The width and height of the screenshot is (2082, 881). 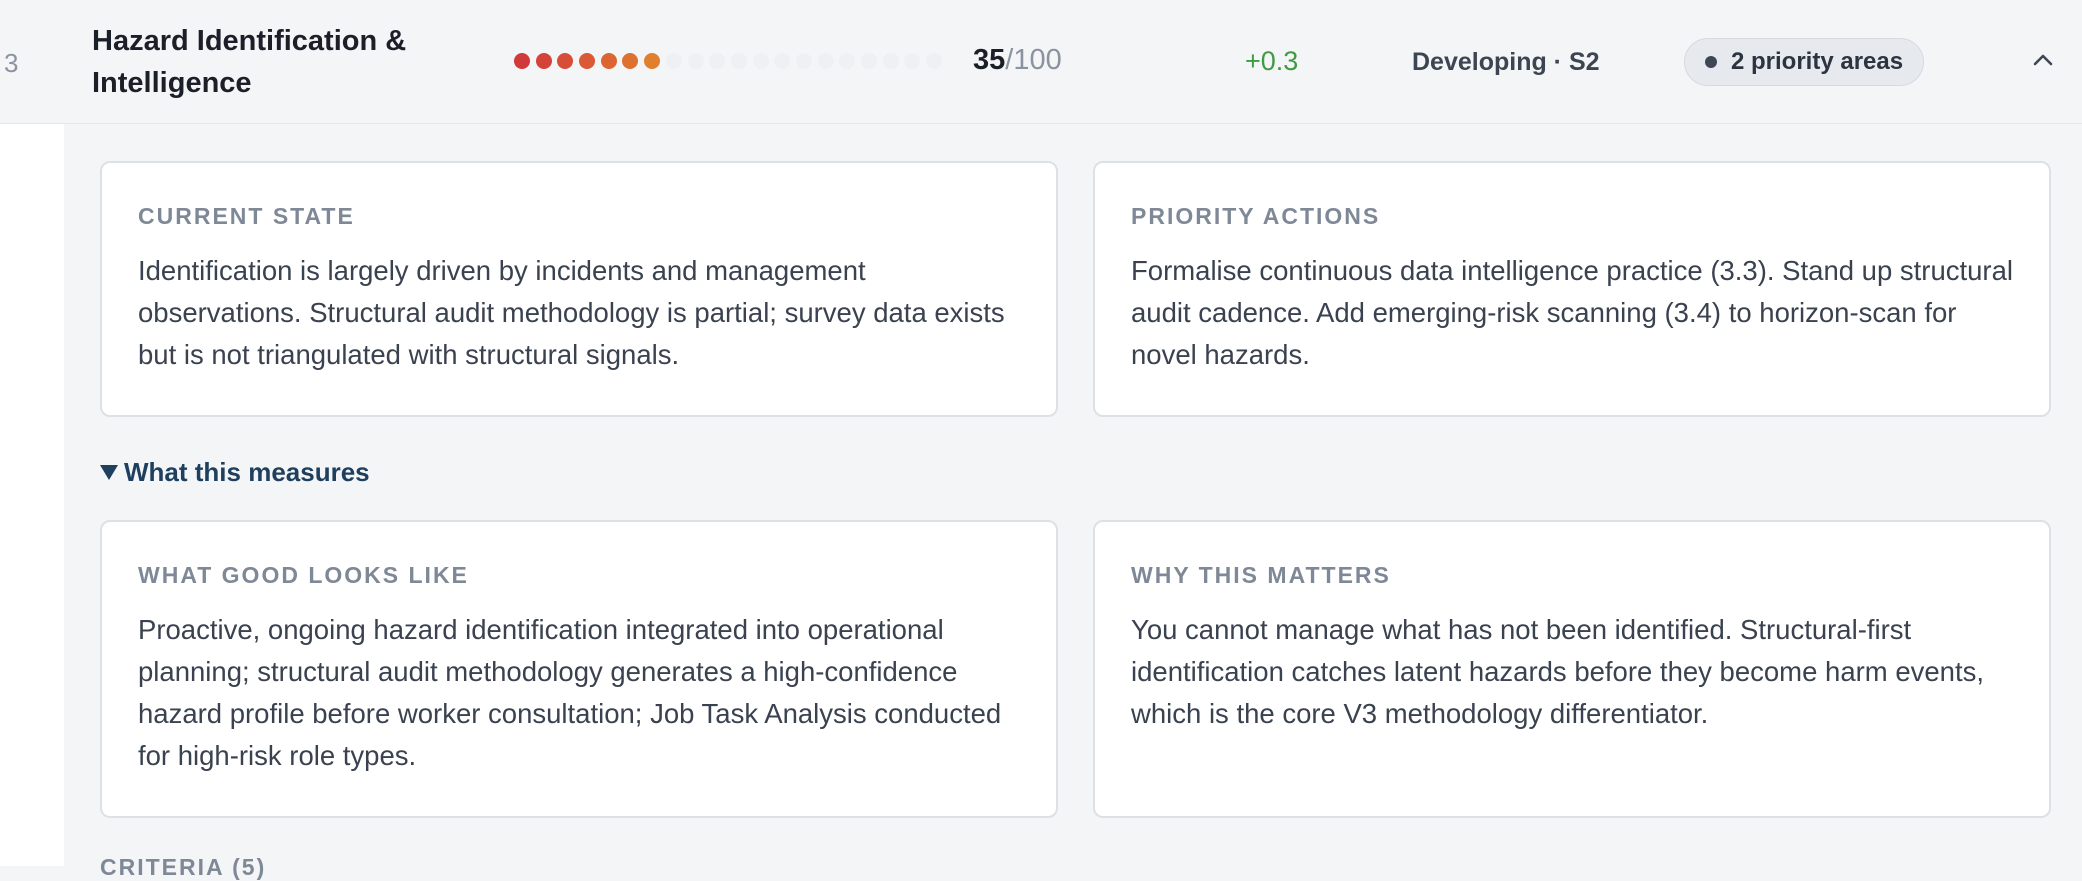 I want to click on priority-areas-badge: 2 priority areas, so click(x=1804, y=62).